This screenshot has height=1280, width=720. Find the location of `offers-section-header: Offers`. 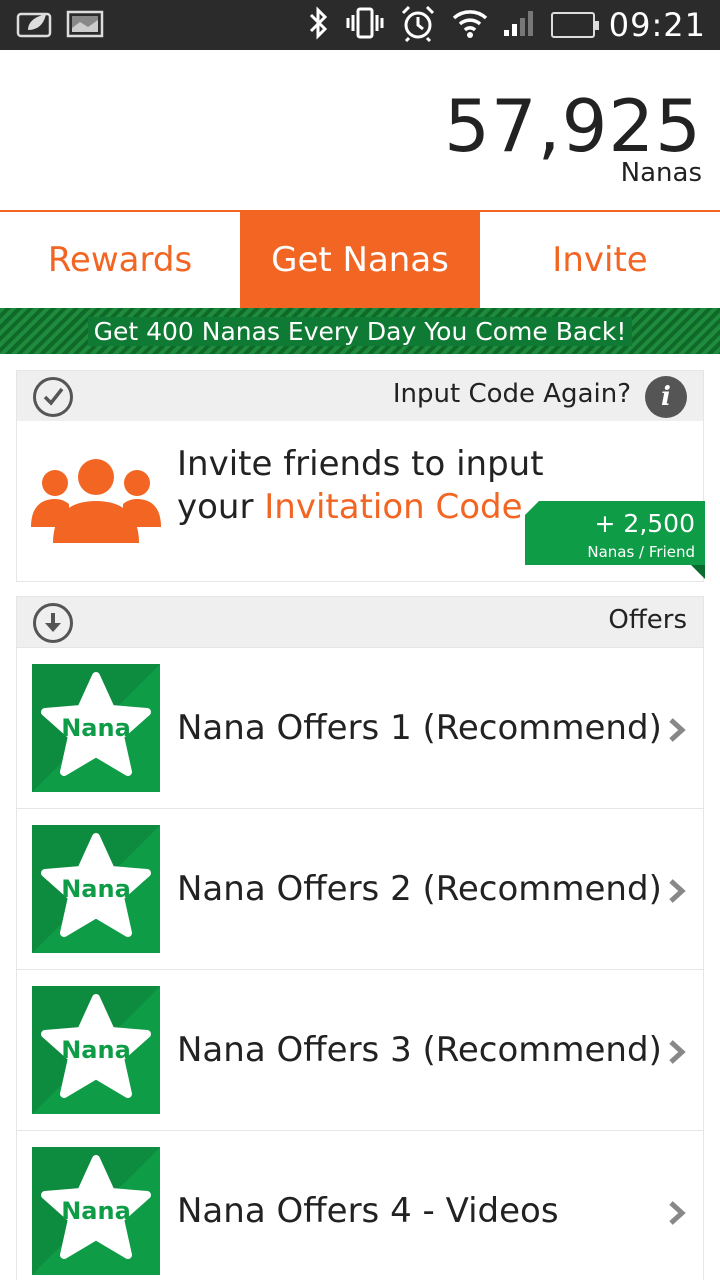

offers-section-header: Offers is located at coordinates (360, 622).